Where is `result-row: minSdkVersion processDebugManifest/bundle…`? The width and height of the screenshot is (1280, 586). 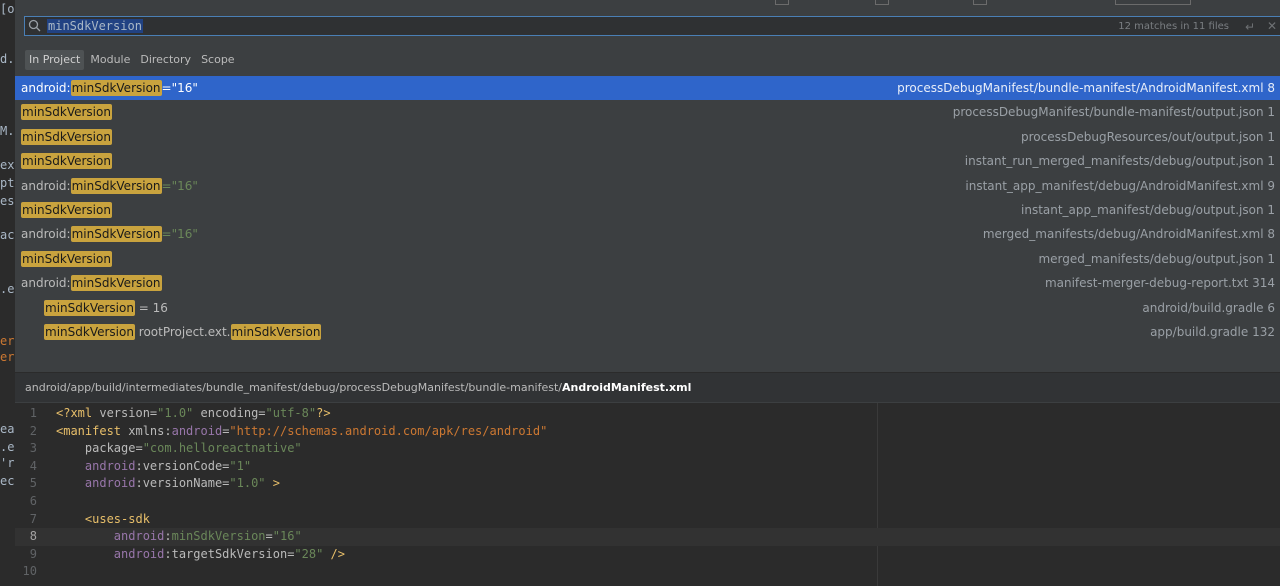 result-row: minSdkVersion processDebugManifest/bundle… is located at coordinates (647, 112).